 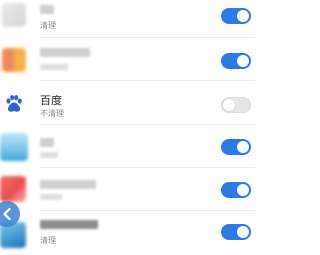 What do you see at coordinates (51, 100) in the screenshot?
I see `app-title: 百度` at bounding box center [51, 100].